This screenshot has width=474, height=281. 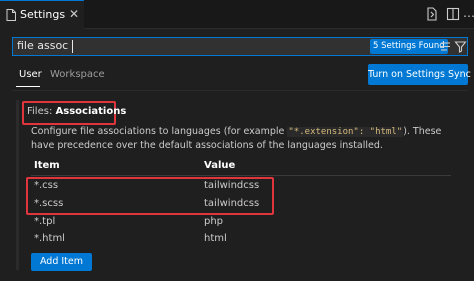 What do you see at coordinates (409, 46) in the screenshot?
I see `results-count-badge: 5 Settings Found` at bounding box center [409, 46].